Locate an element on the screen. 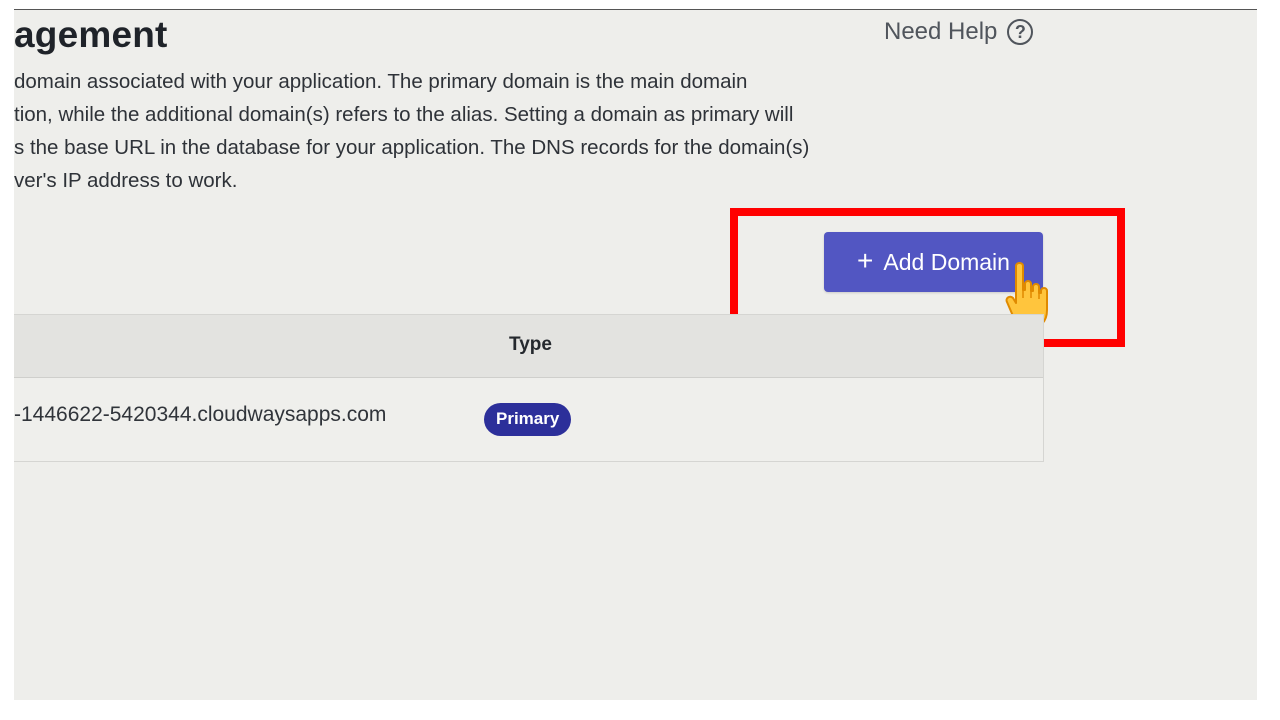 Image resolution: width=1280 pixels, height=720 pixels. need-help-link: Need Help ? is located at coordinates (959, 32).